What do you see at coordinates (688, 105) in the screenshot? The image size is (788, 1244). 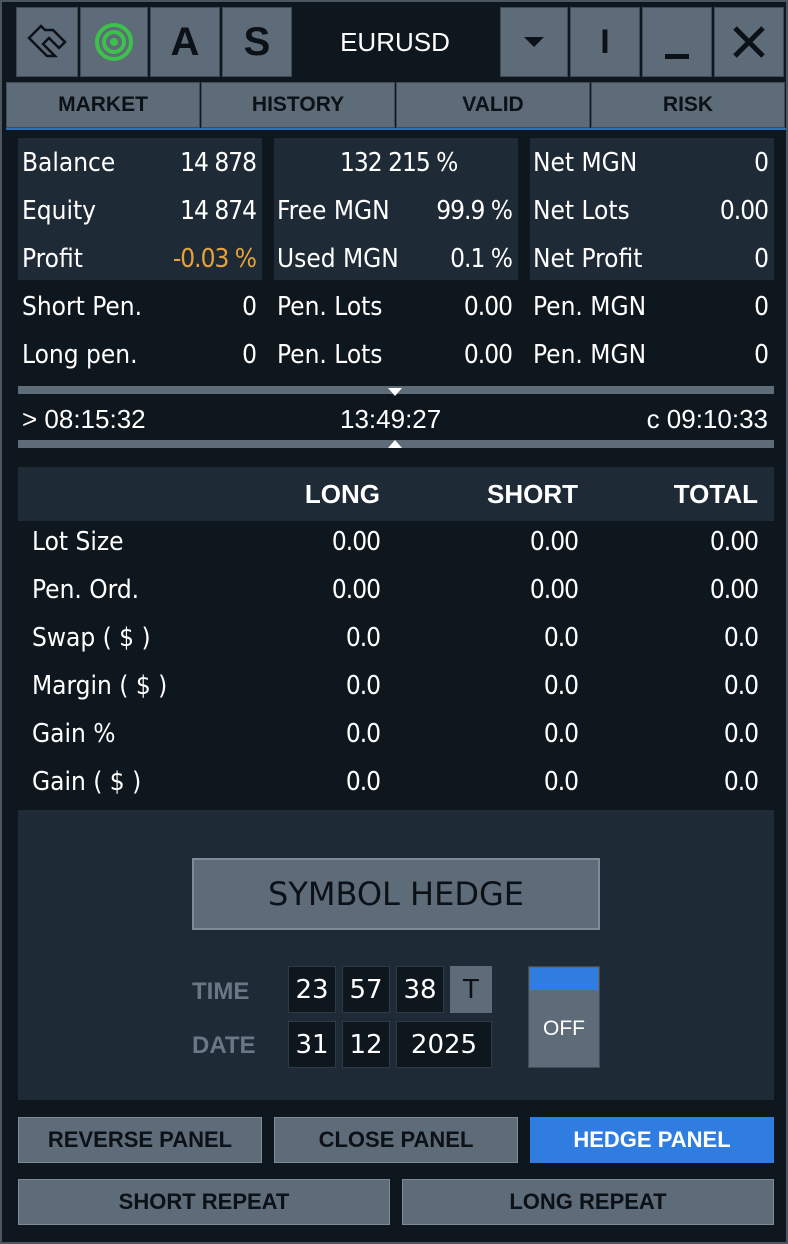 I see `tab-risk: RISK` at bounding box center [688, 105].